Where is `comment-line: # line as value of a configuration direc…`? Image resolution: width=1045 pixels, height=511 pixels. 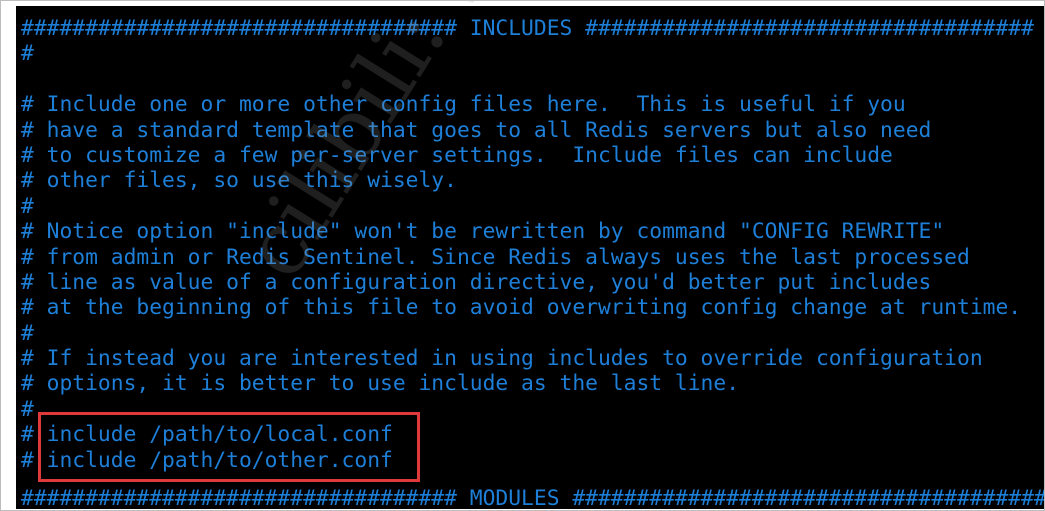 comment-line: # line as value of a configuration direc… is located at coordinates (476, 282).